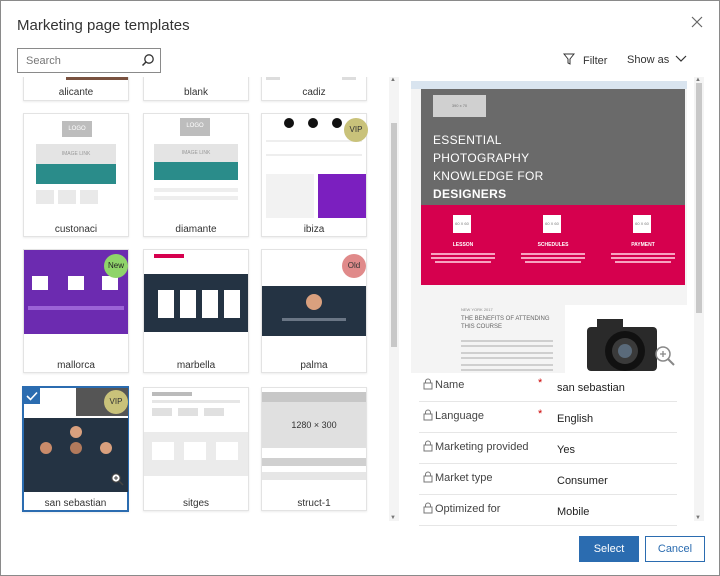 The image size is (720, 576). What do you see at coordinates (675, 549) in the screenshot?
I see `cancel-button: Cancel` at bounding box center [675, 549].